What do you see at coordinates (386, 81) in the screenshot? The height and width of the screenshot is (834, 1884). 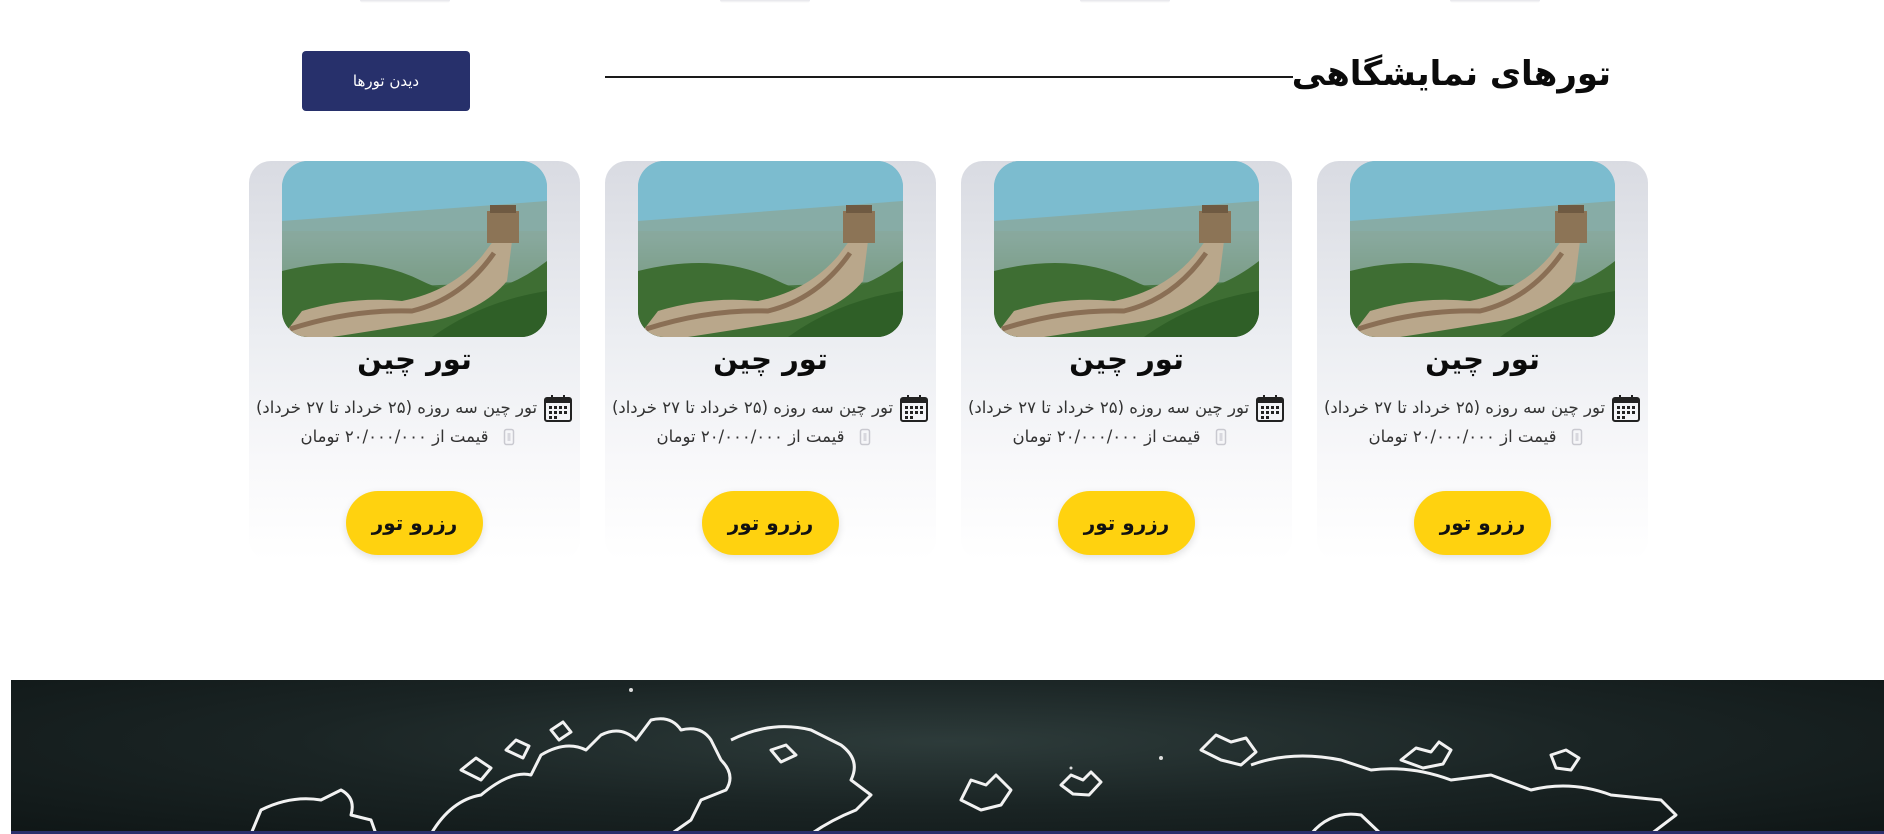 I see `view-tours-button: دیدن تورها` at bounding box center [386, 81].